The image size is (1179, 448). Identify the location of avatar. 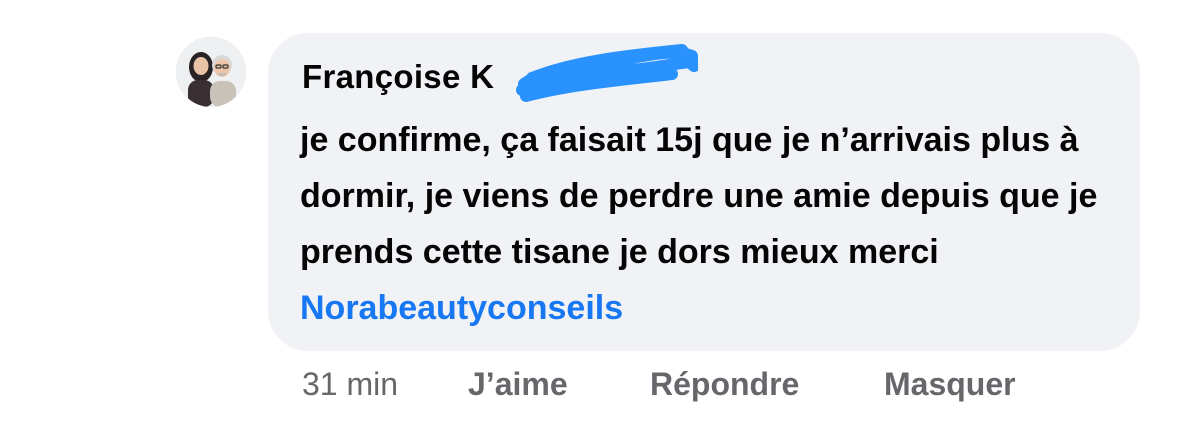
(211, 72).